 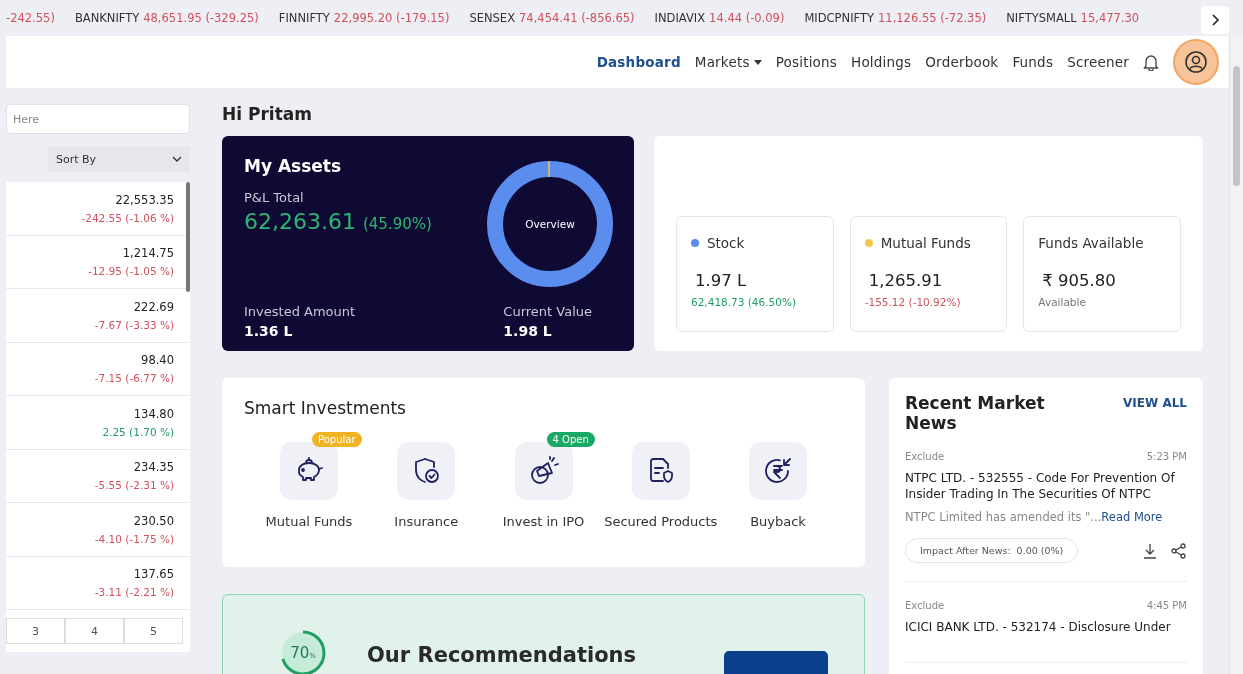 I want to click on price-text: 98.40, so click(x=157, y=360).